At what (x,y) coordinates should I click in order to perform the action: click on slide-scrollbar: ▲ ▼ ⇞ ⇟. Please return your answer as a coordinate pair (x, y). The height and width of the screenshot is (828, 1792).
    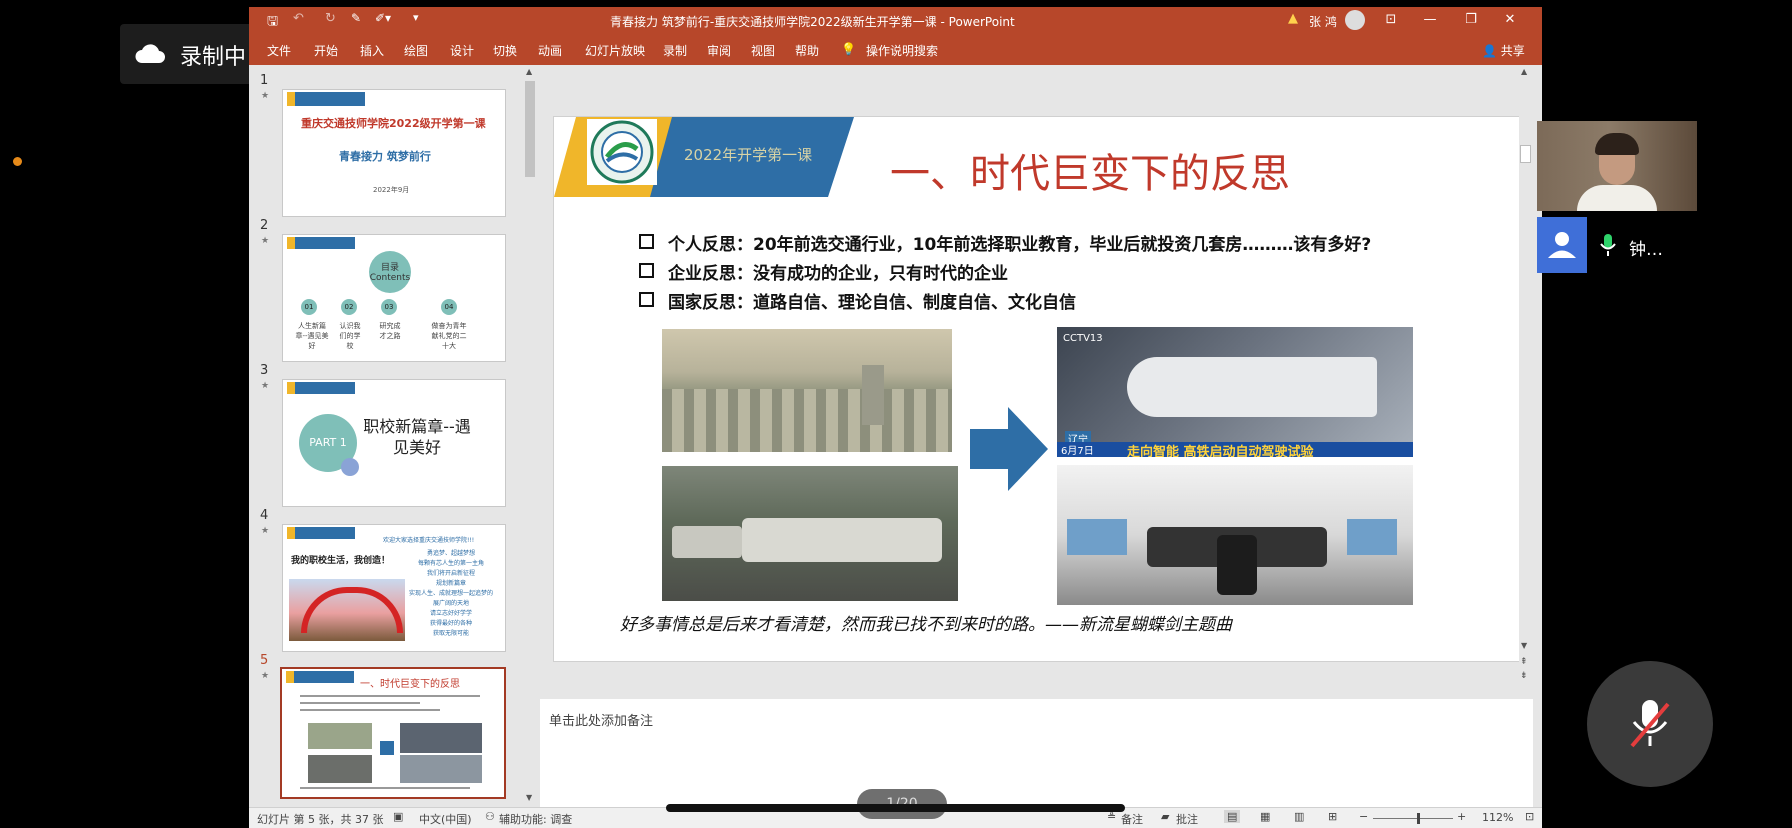
    Looking at the image, I should click on (1525, 378).